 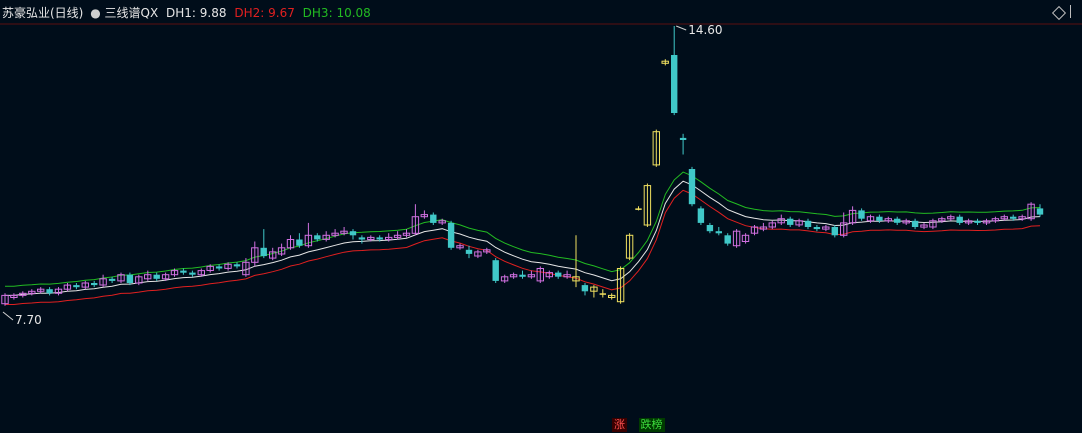 What do you see at coordinates (619, 425) in the screenshot?
I see `tag-up: 涨` at bounding box center [619, 425].